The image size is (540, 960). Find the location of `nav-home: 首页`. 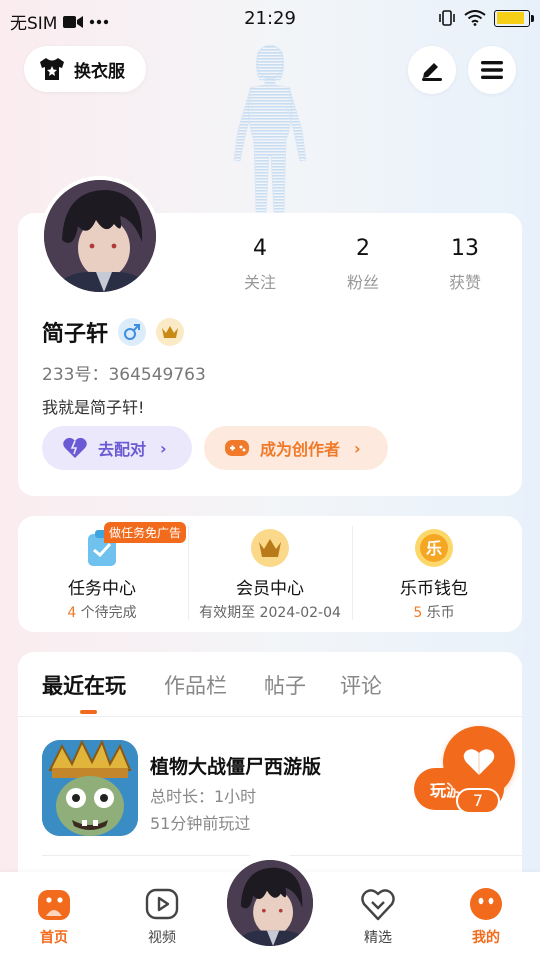

nav-home: 首页 is located at coordinates (54, 916).